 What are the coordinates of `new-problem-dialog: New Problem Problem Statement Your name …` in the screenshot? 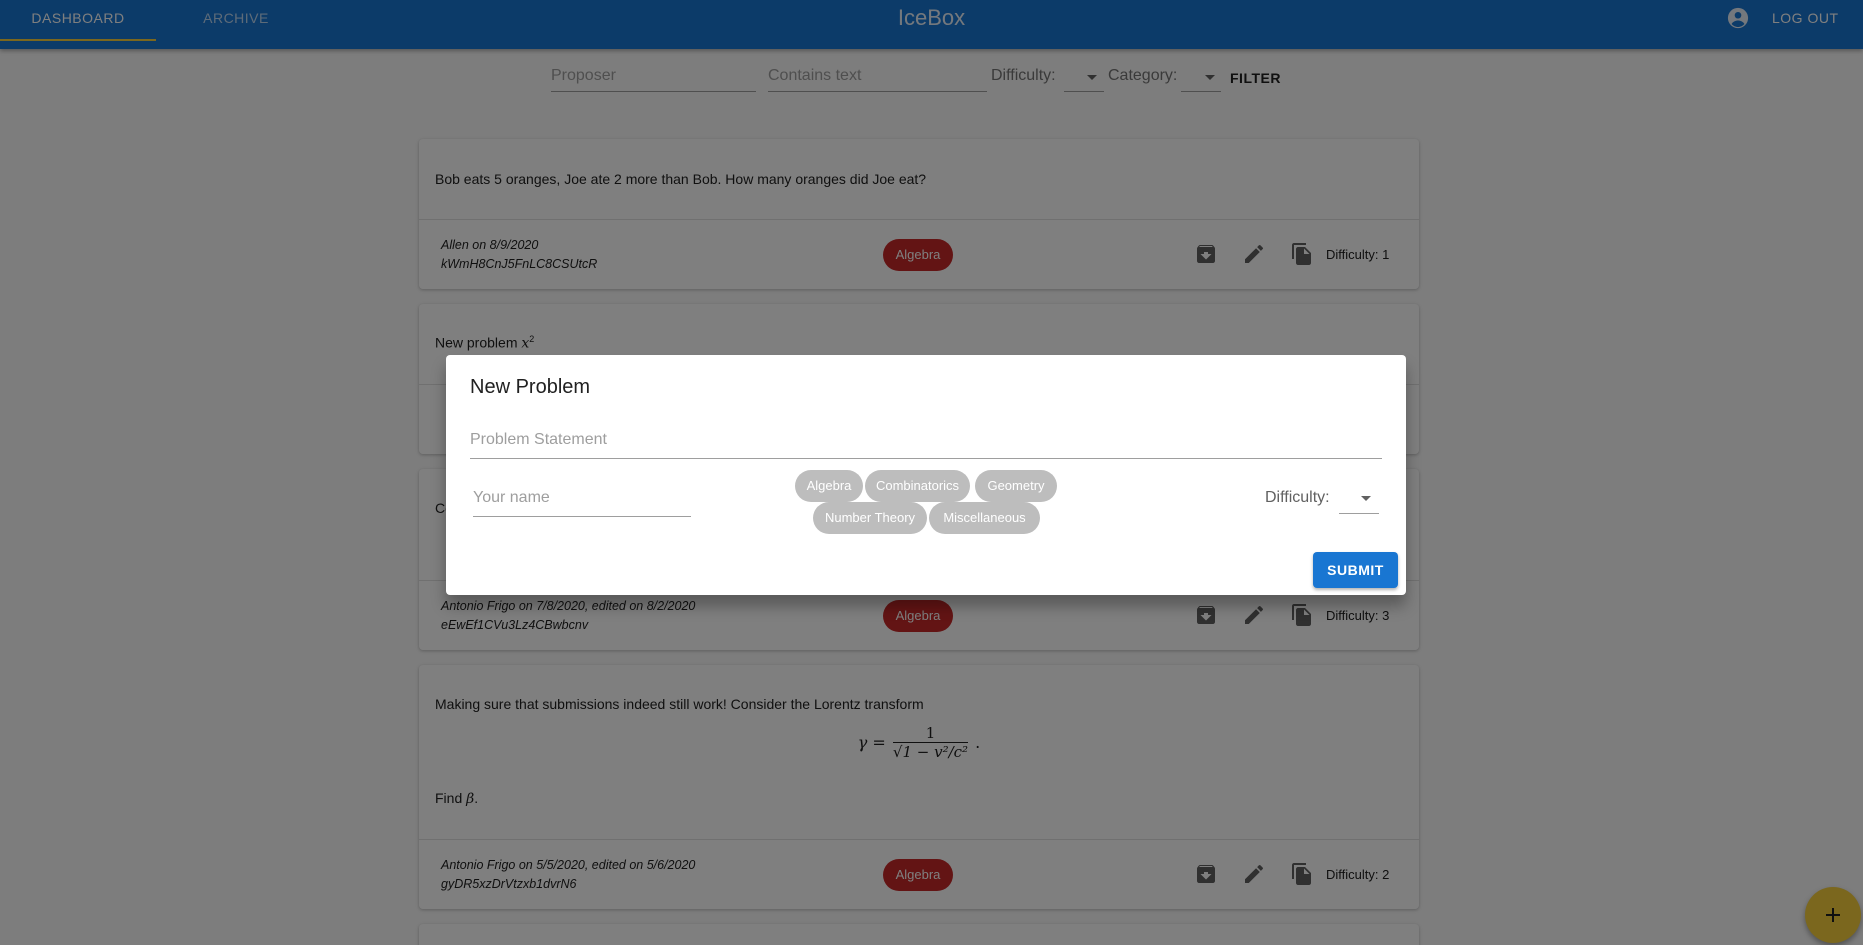 It's located at (926, 475).